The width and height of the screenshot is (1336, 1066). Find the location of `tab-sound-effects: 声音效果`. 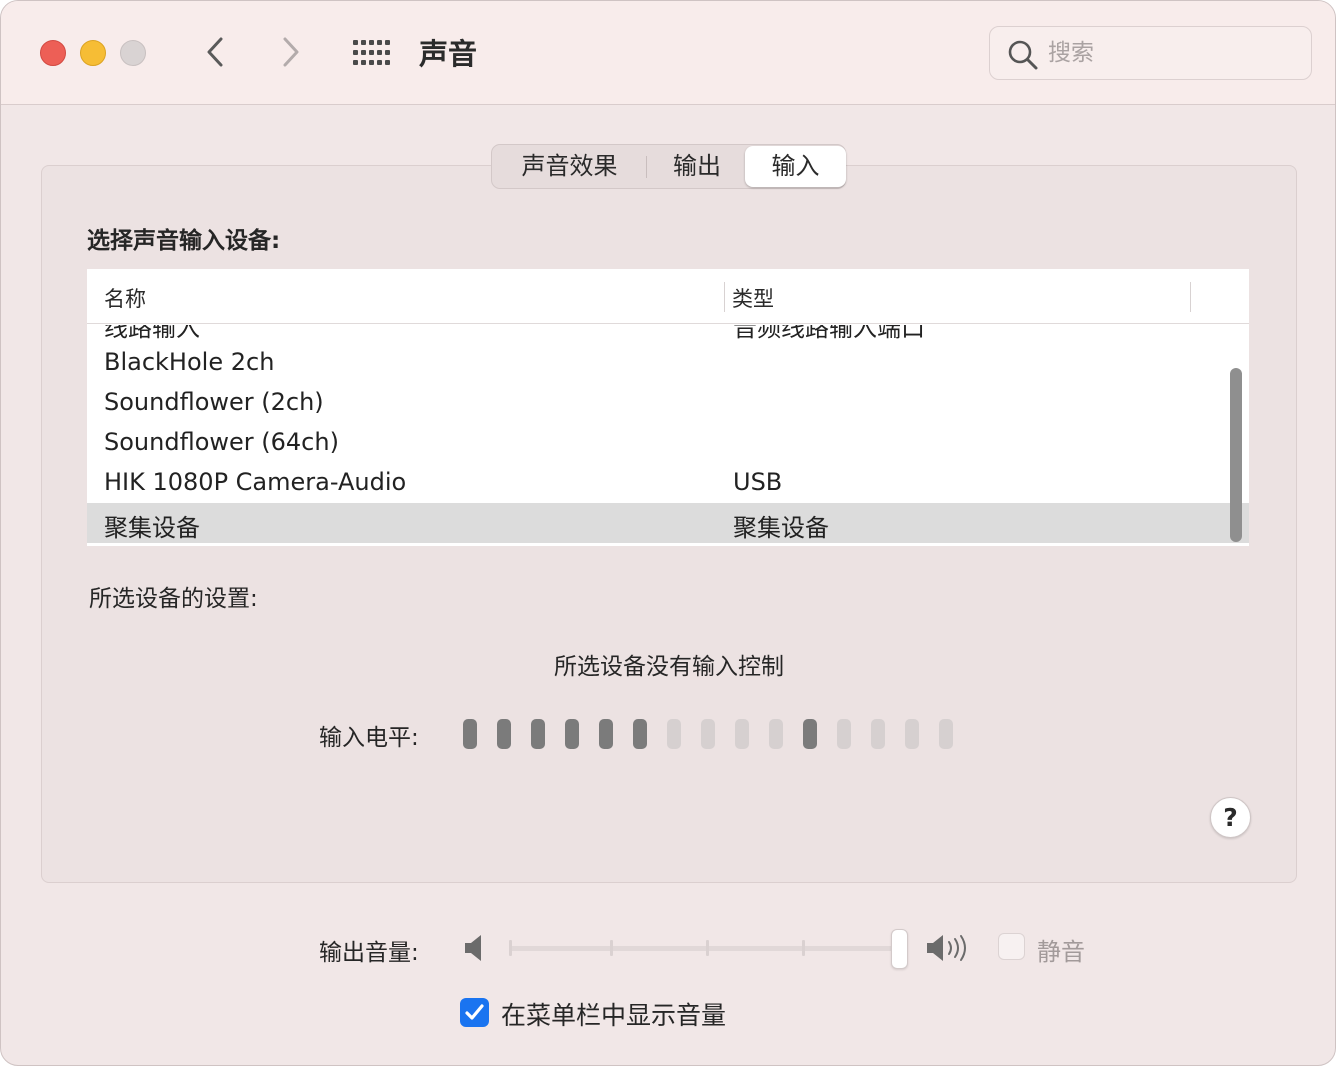

tab-sound-effects: 声音效果 is located at coordinates (569, 166).